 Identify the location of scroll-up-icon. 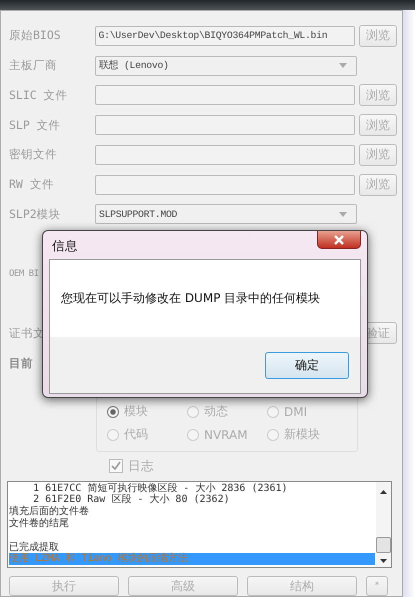
(383, 492).